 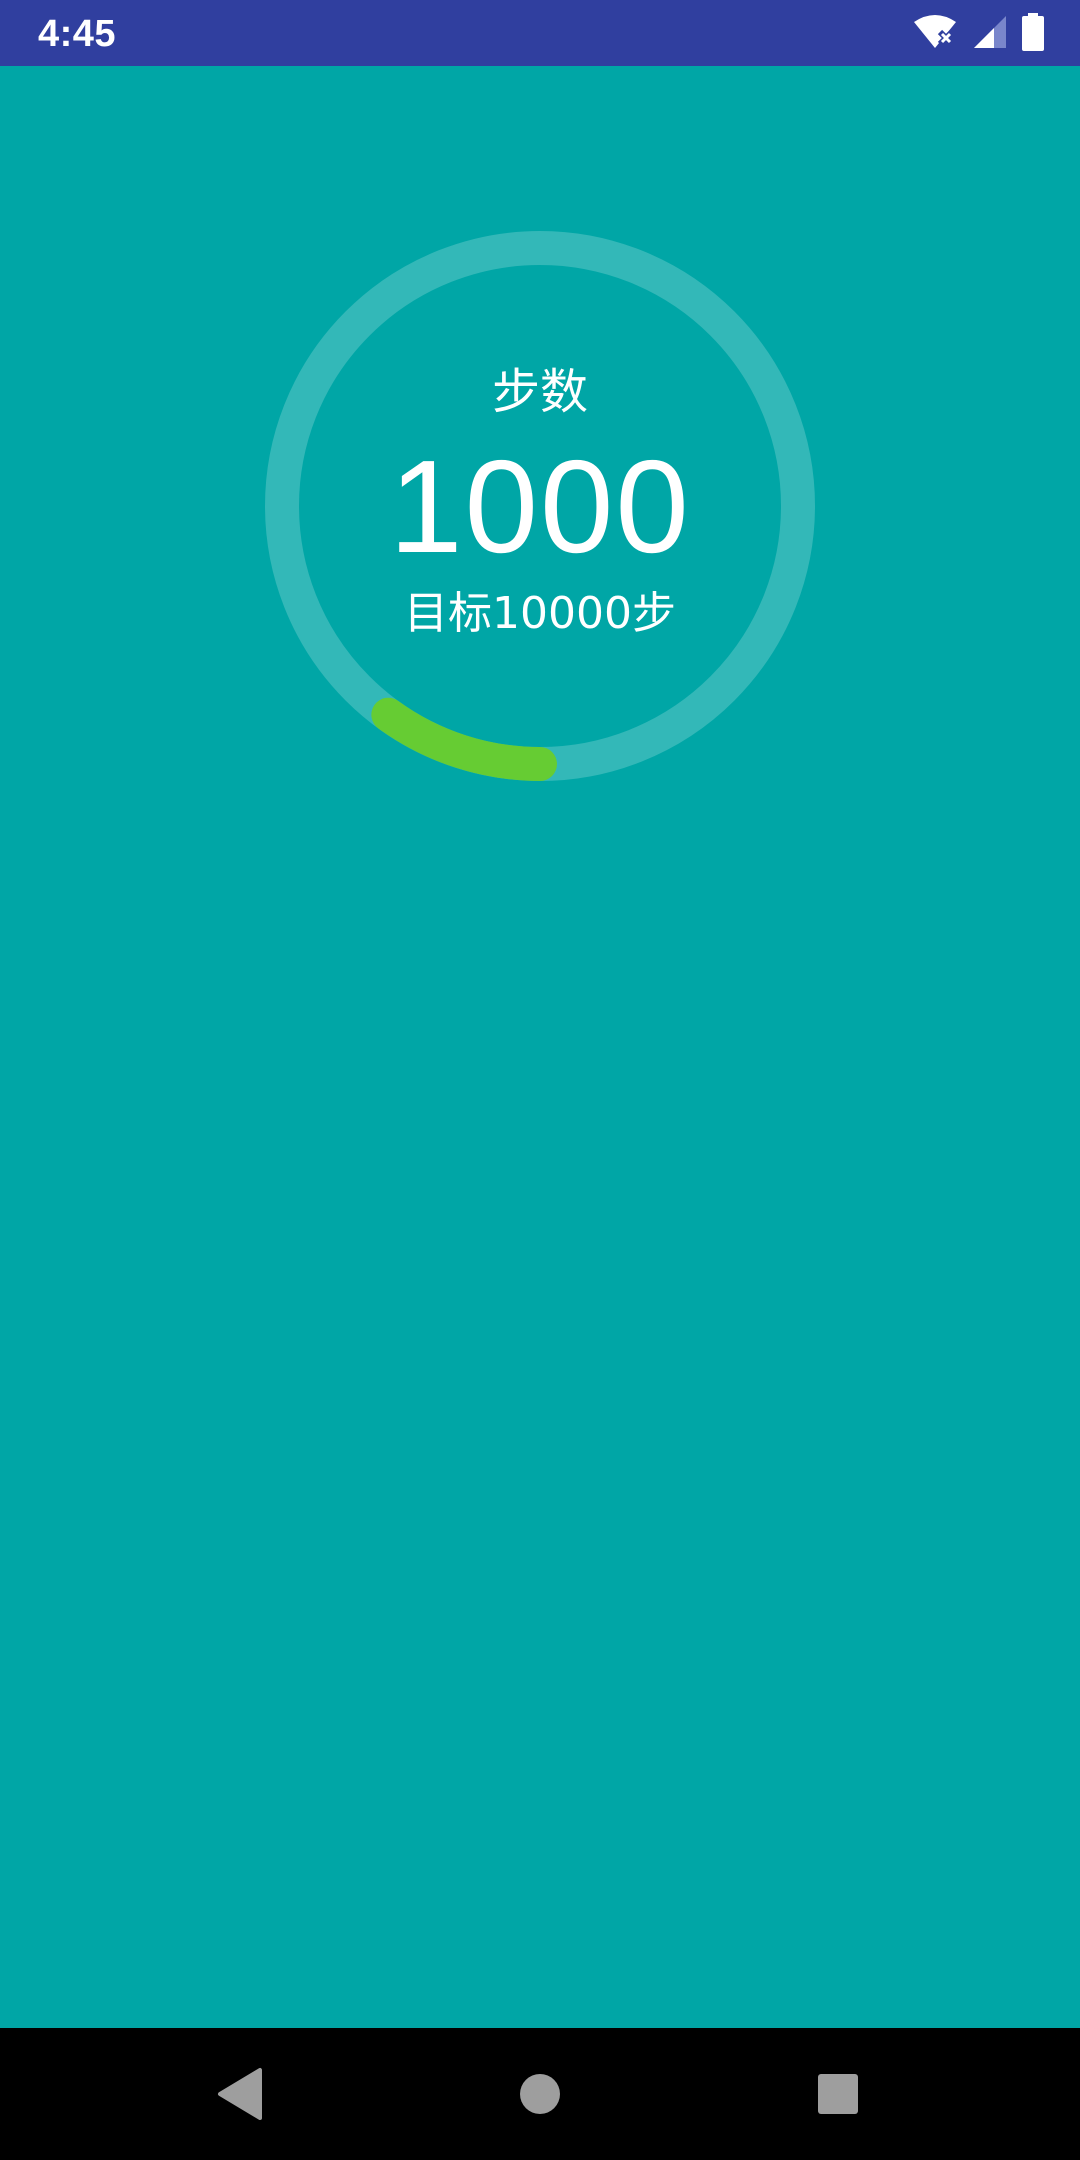 I want to click on wifi-off-icon, so click(x=935, y=34).